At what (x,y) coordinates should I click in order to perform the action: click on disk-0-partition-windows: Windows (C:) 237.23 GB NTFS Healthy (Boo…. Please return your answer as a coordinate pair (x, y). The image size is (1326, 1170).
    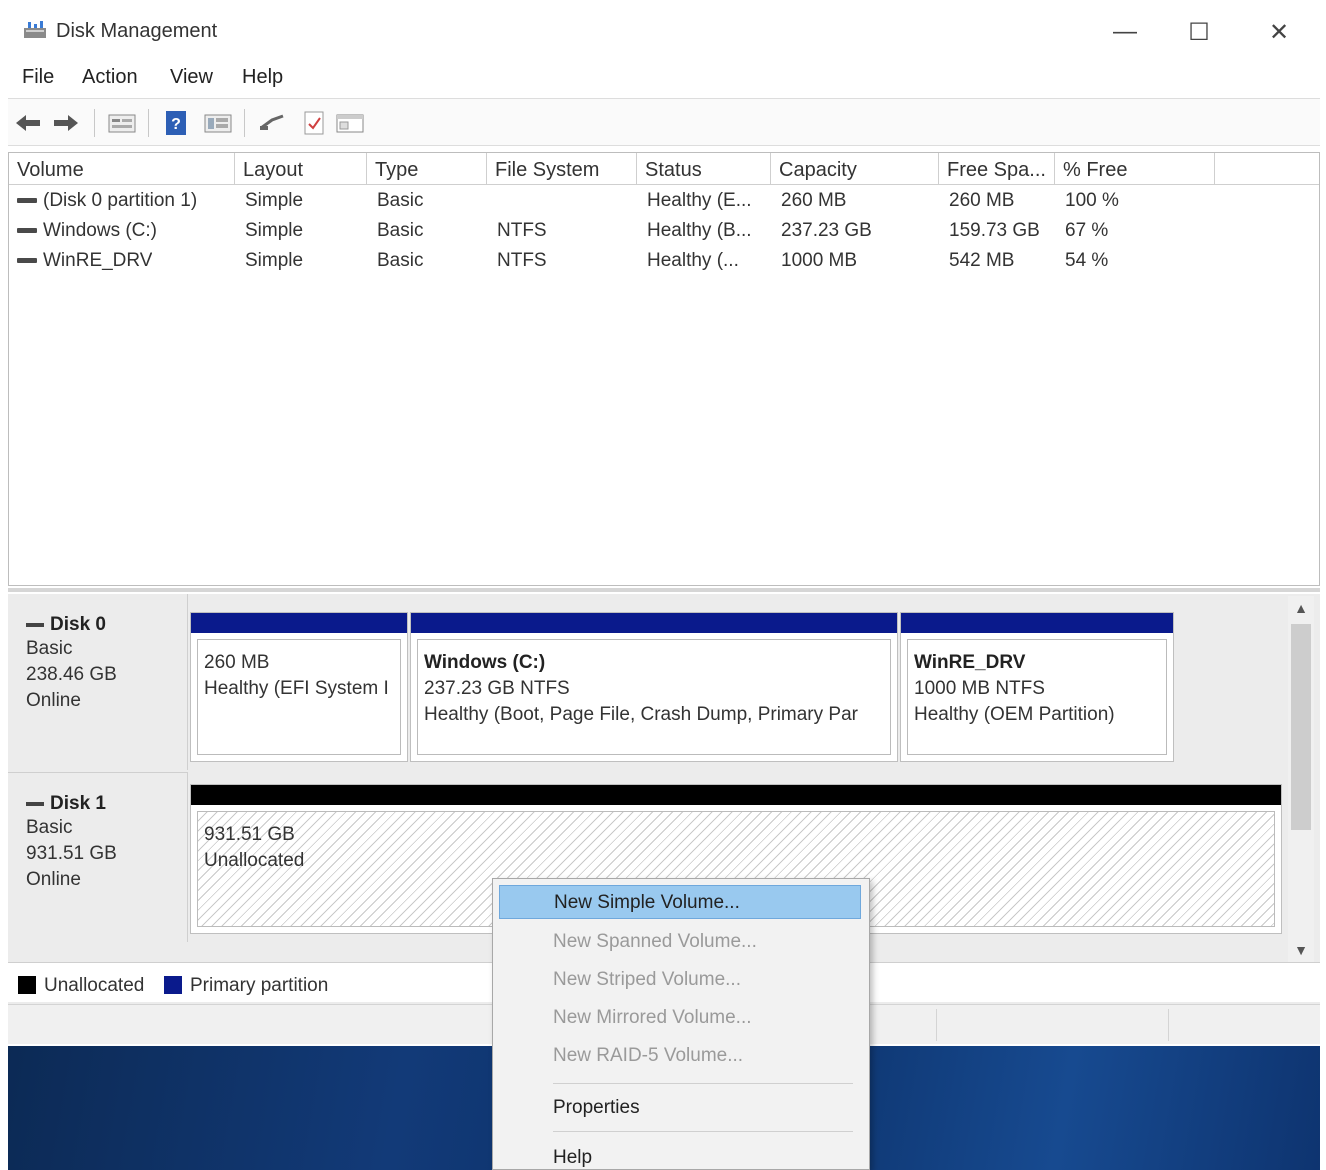
    Looking at the image, I should click on (654, 687).